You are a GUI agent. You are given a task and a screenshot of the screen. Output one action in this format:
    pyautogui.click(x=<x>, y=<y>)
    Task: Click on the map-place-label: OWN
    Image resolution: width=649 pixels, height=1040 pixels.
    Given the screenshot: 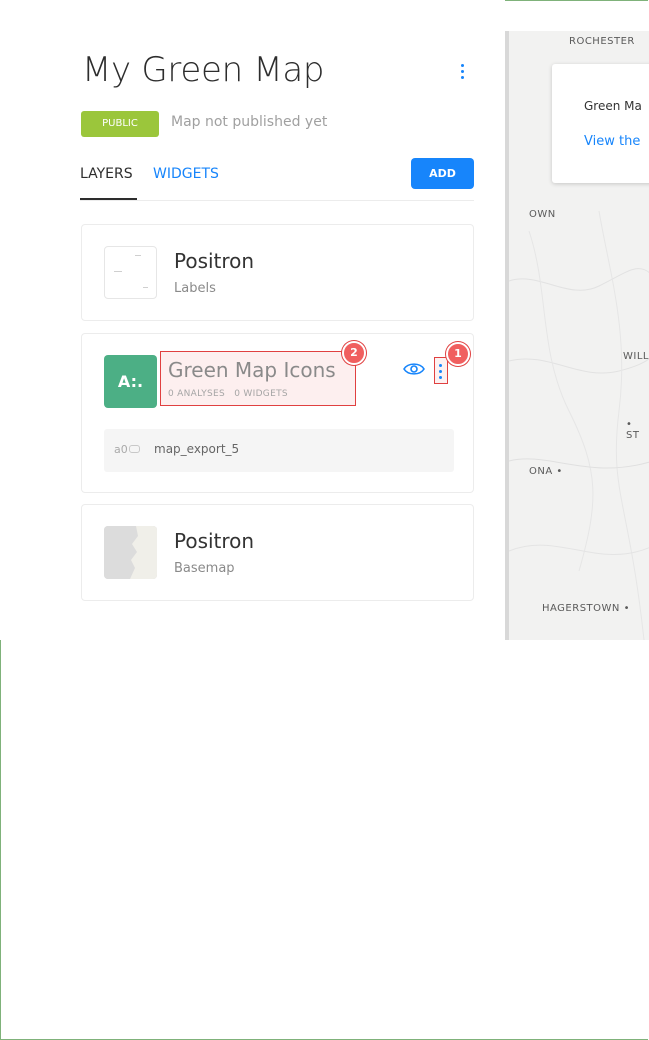 What is the action you would take?
    pyautogui.click(x=542, y=214)
    